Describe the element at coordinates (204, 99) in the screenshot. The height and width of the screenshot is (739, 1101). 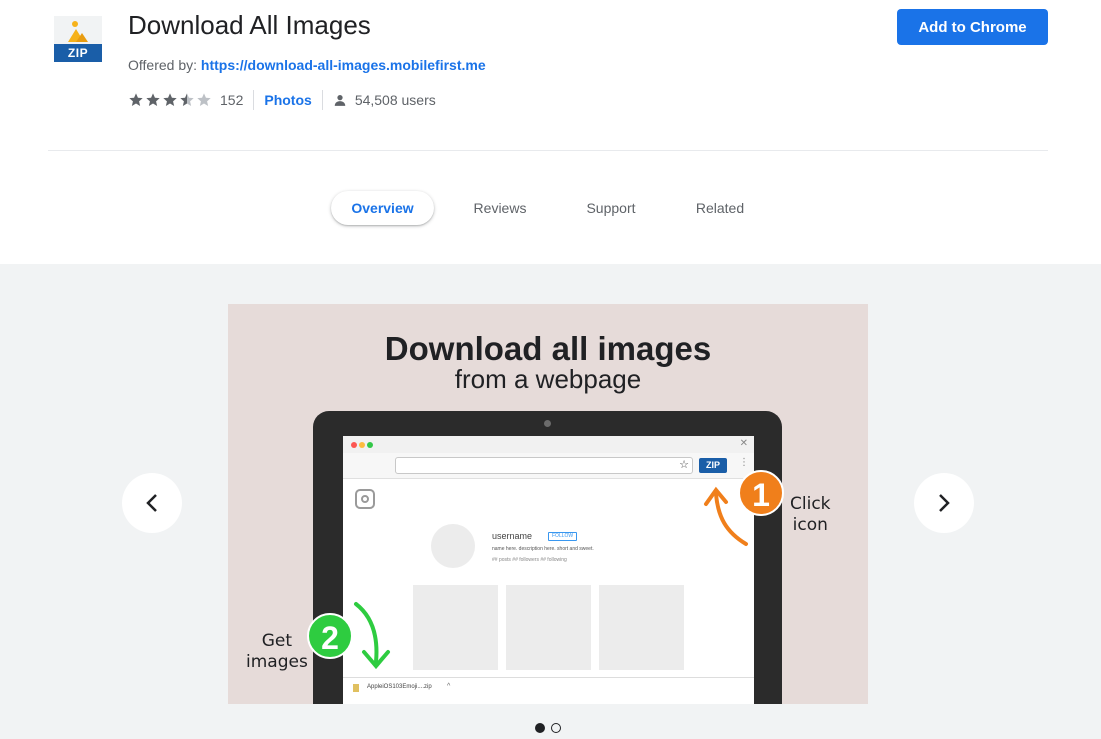
I see `star-empty-icon` at that location.